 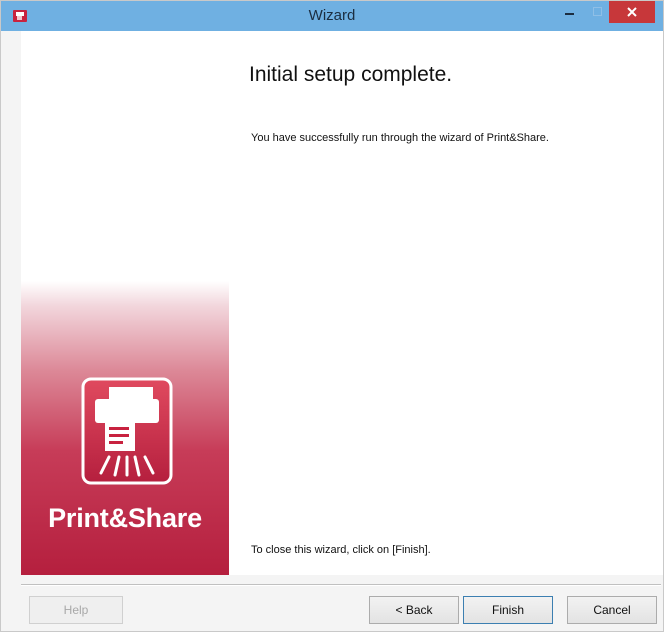 What do you see at coordinates (612, 610) in the screenshot?
I see `cancel-button: Cancel` at bounding box center [612, 610].